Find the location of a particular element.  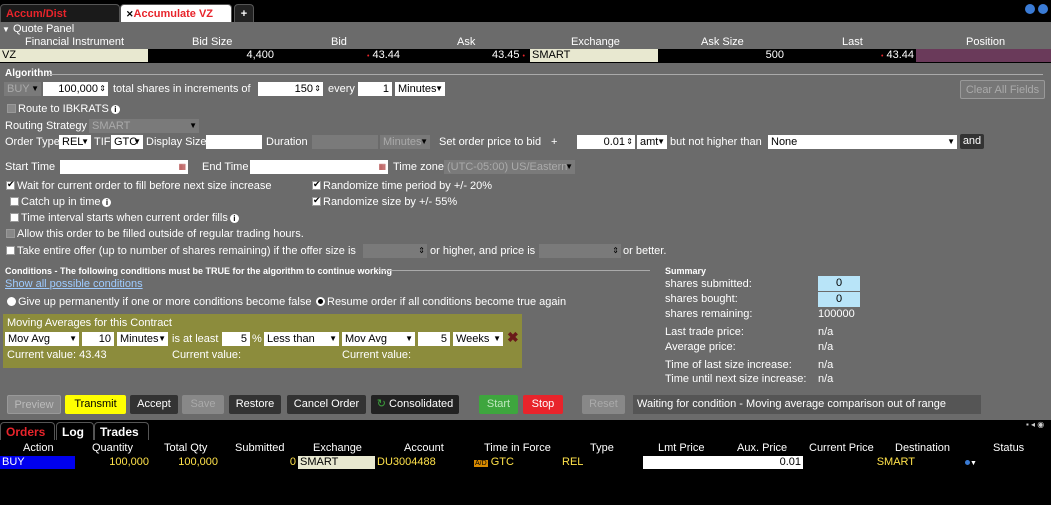

and-button: and is located at coordinates (972, 141).